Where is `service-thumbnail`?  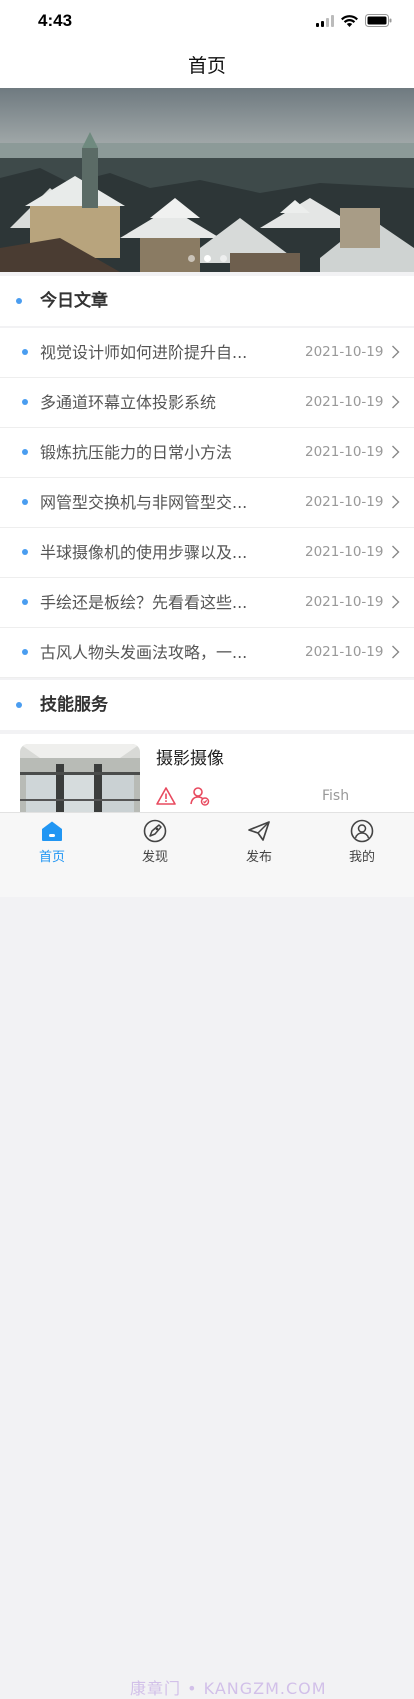 service-thumbnail is located at coordinates (80, 778).